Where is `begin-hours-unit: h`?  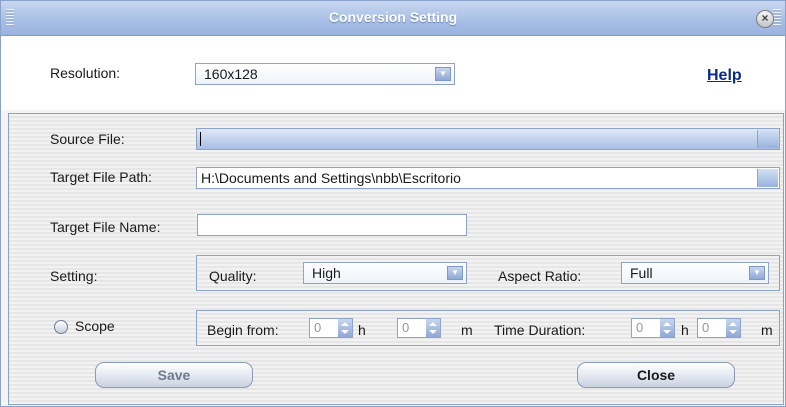 begin-hours-unit: h is located at coordinates (362, 330).